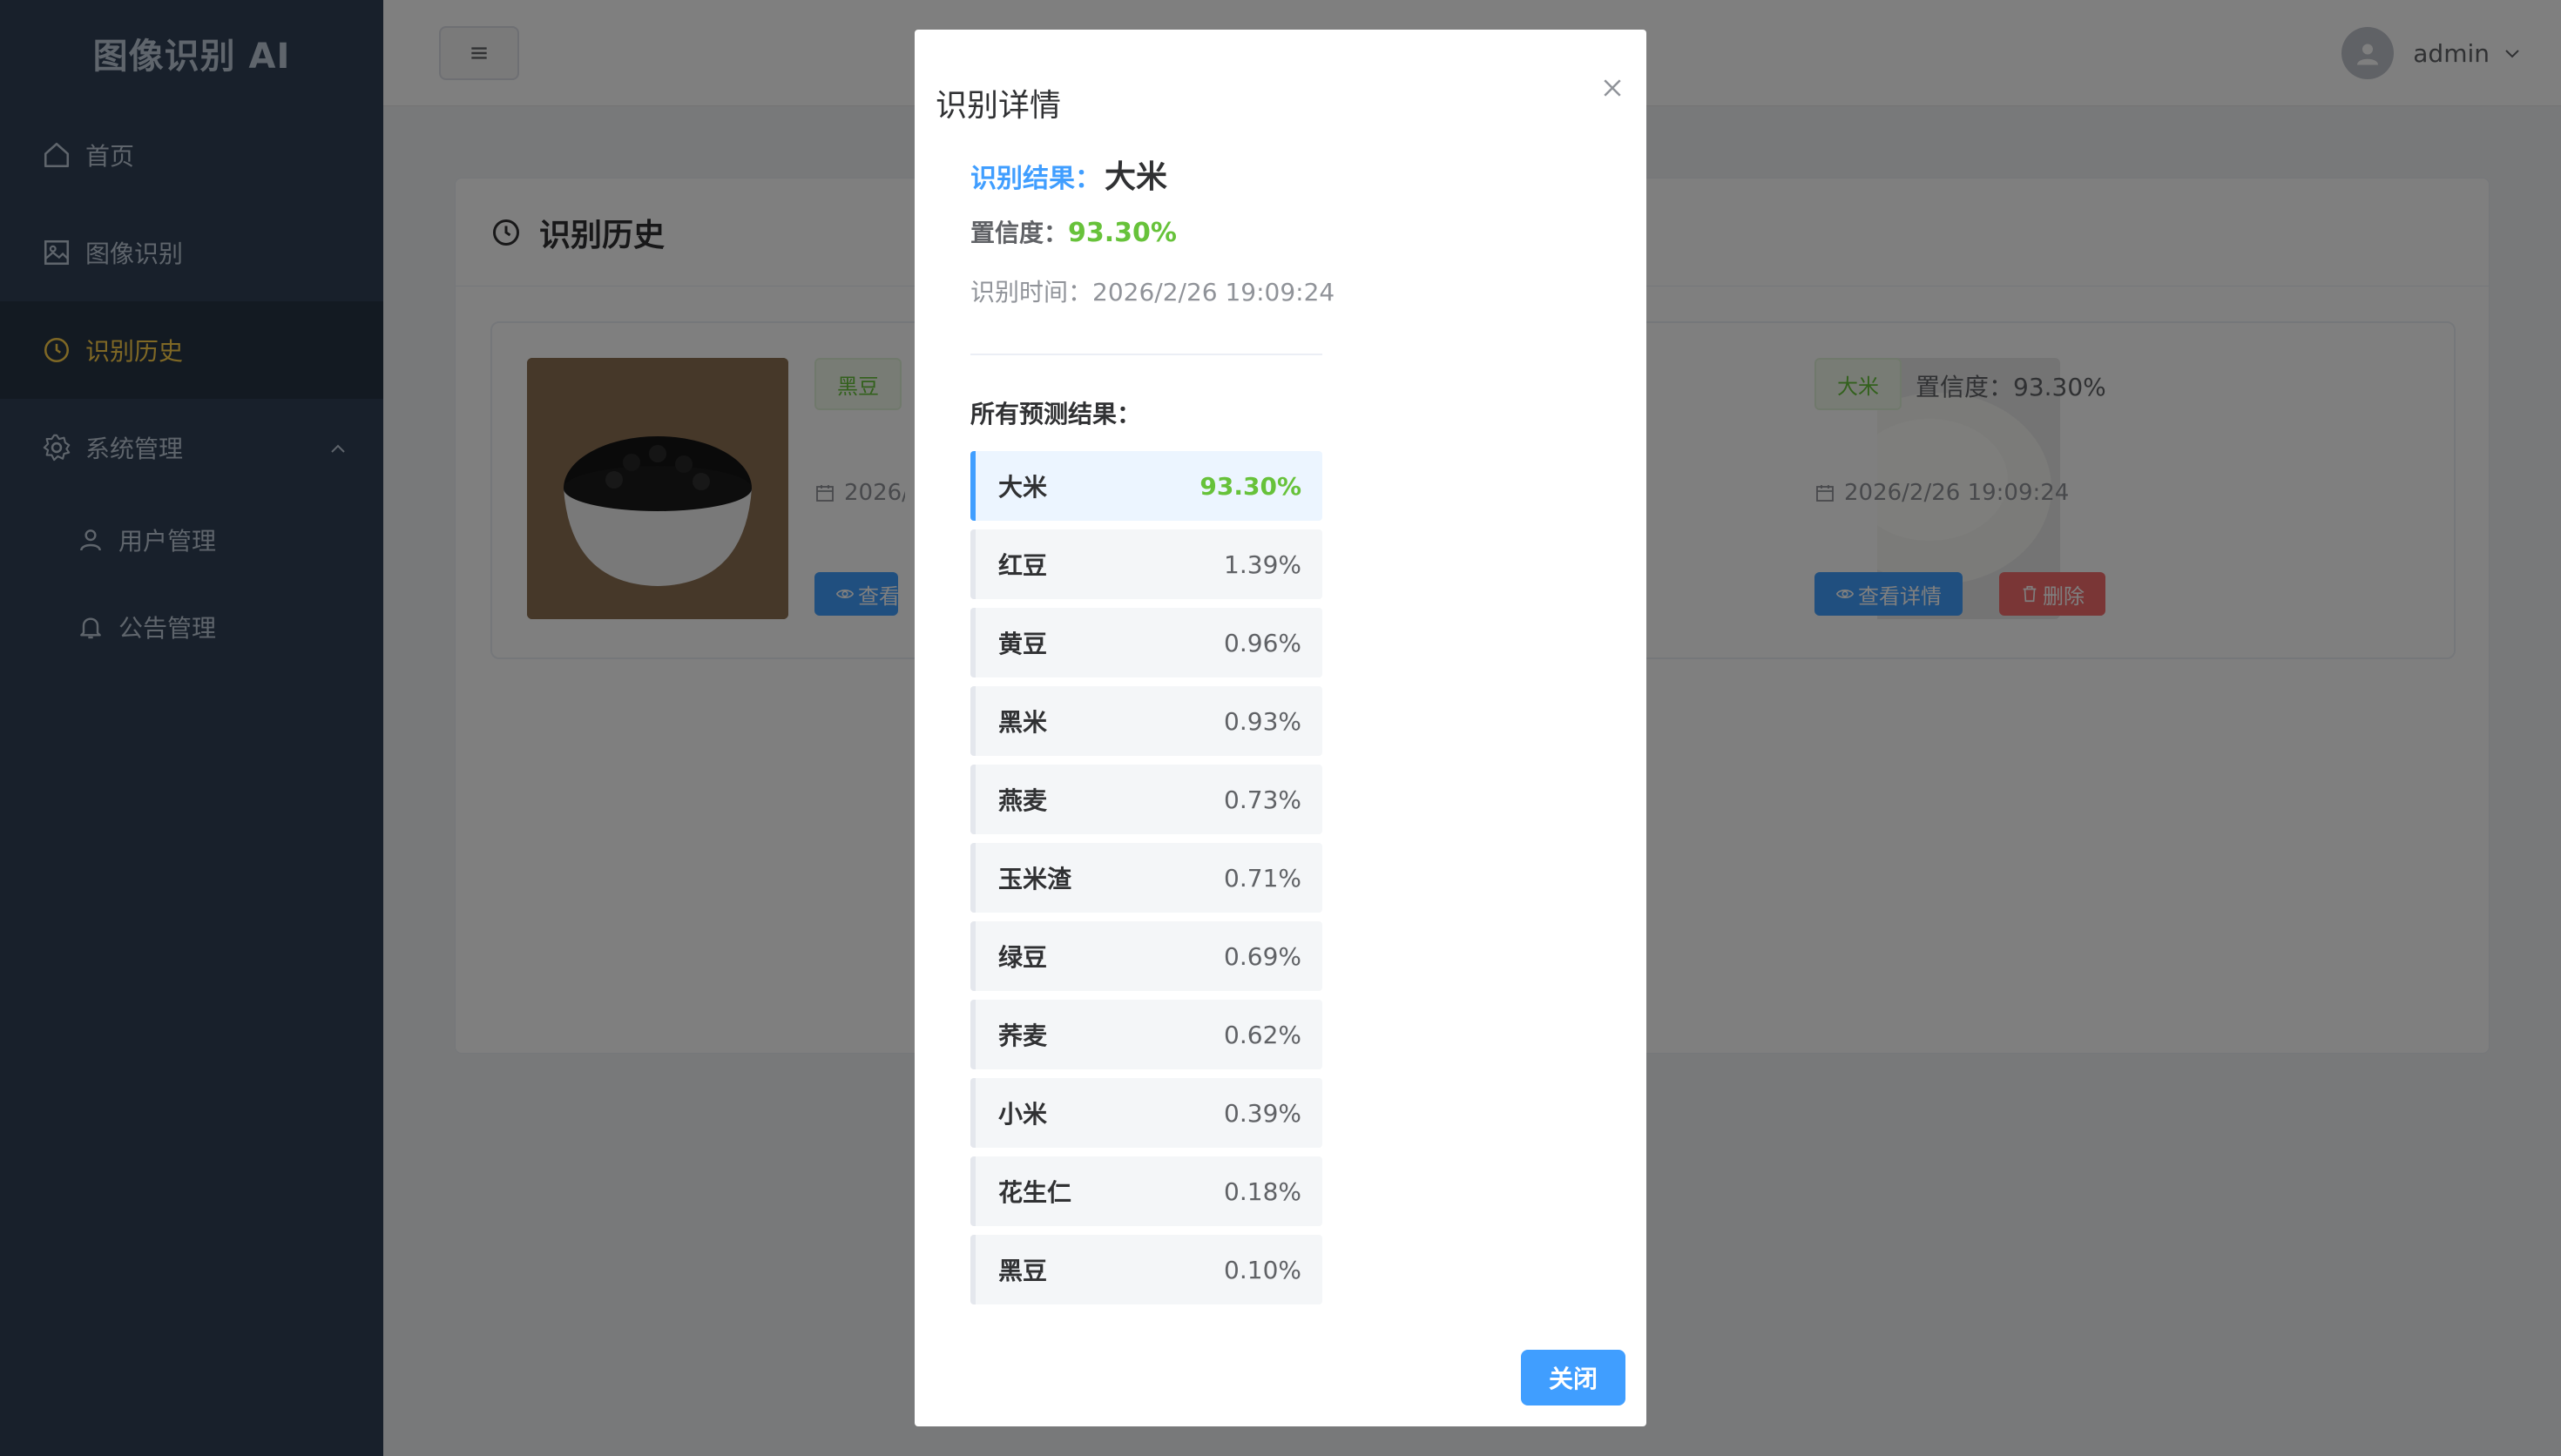  Describe the element at coordinates (1612, 88) in the screenshot. I see `close-icon` at that location.